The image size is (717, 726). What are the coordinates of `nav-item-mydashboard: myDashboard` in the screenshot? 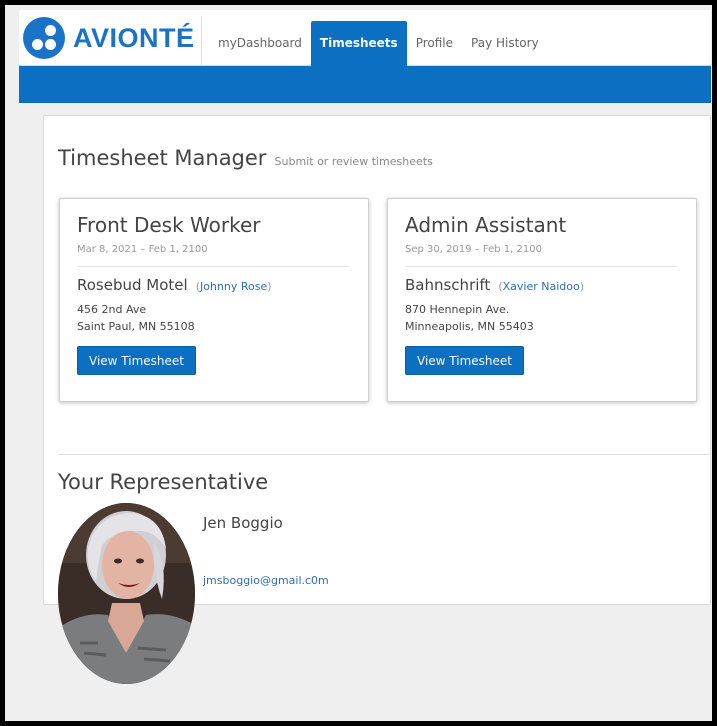 It's located at (260, 43).